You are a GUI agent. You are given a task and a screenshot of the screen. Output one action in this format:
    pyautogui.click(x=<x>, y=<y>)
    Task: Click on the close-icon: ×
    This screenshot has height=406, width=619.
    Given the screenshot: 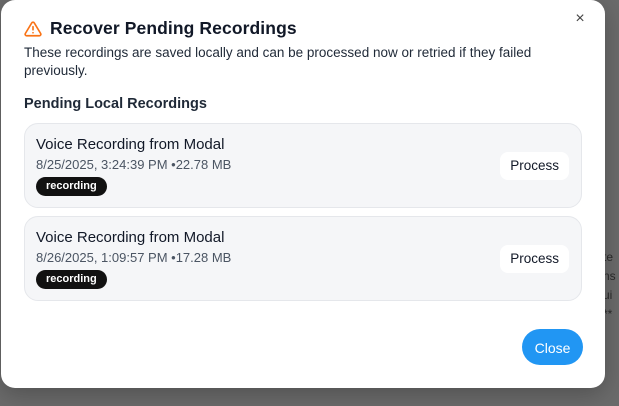 What is the action you would take?
    pyautogui.click(x=580, y=19)
    